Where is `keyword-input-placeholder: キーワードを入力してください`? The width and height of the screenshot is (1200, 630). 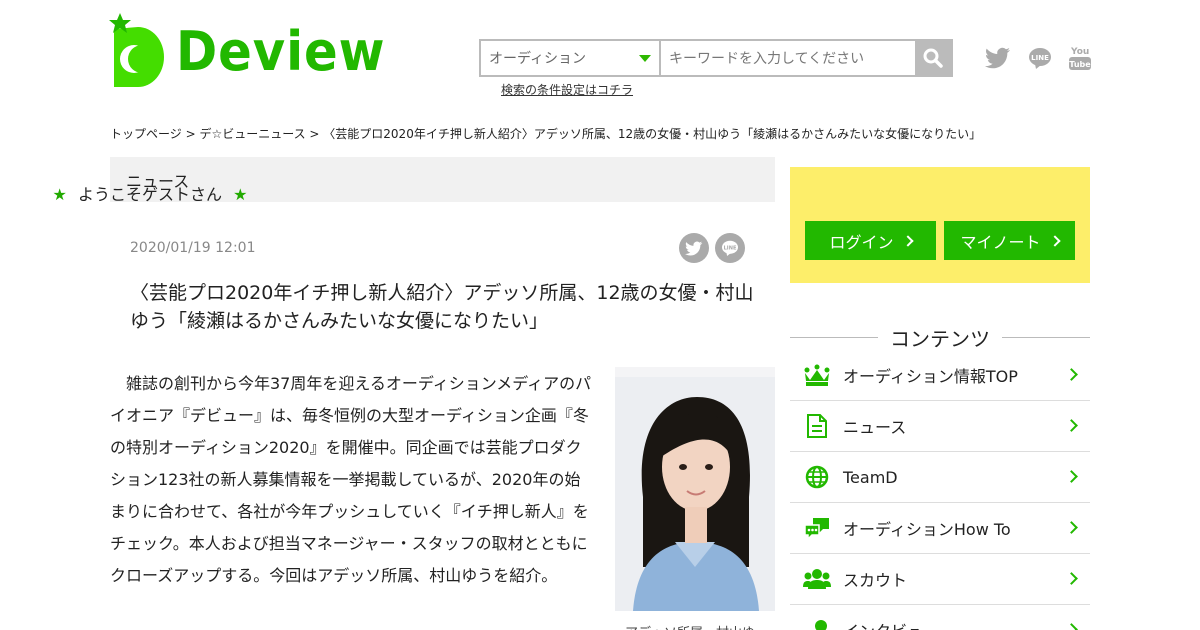 keyword-input-placeholder: キーワードを入力してください is located at coordinates (767, 59).